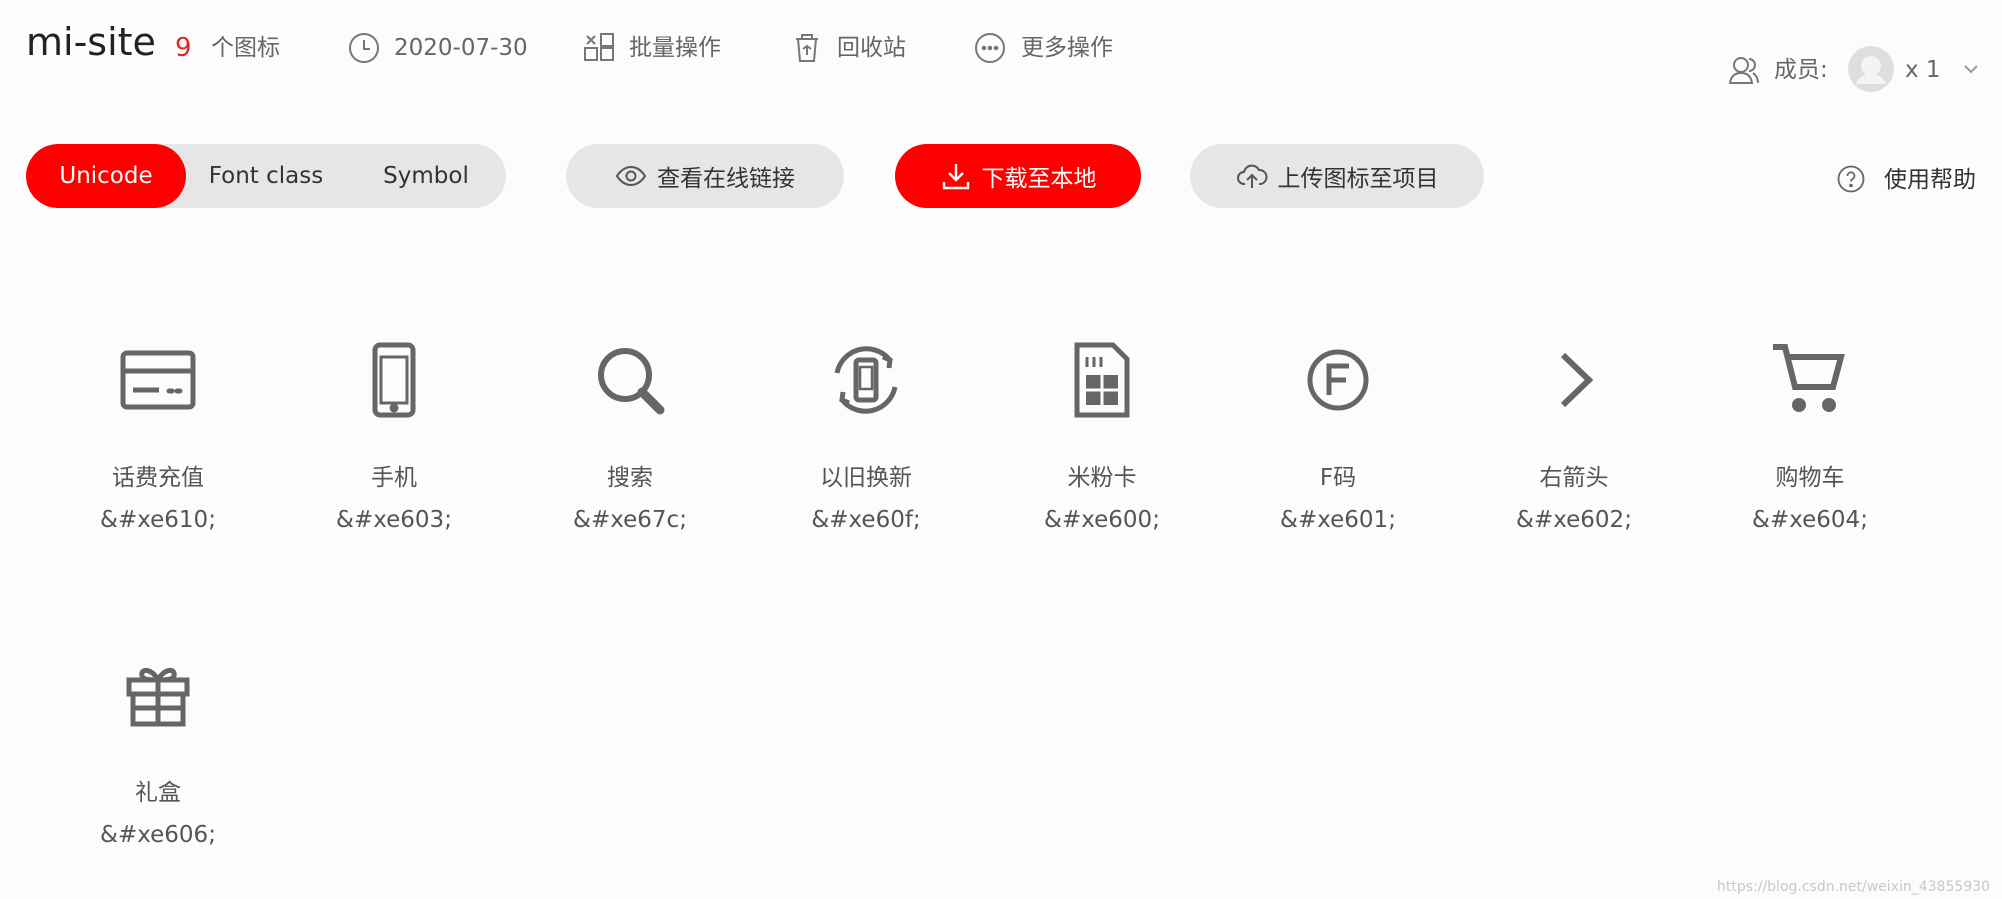 This screenshot has height=899, width=2002. I want to click on code-type-tabs: Unicode Font class Symbol, so click(266, 176).